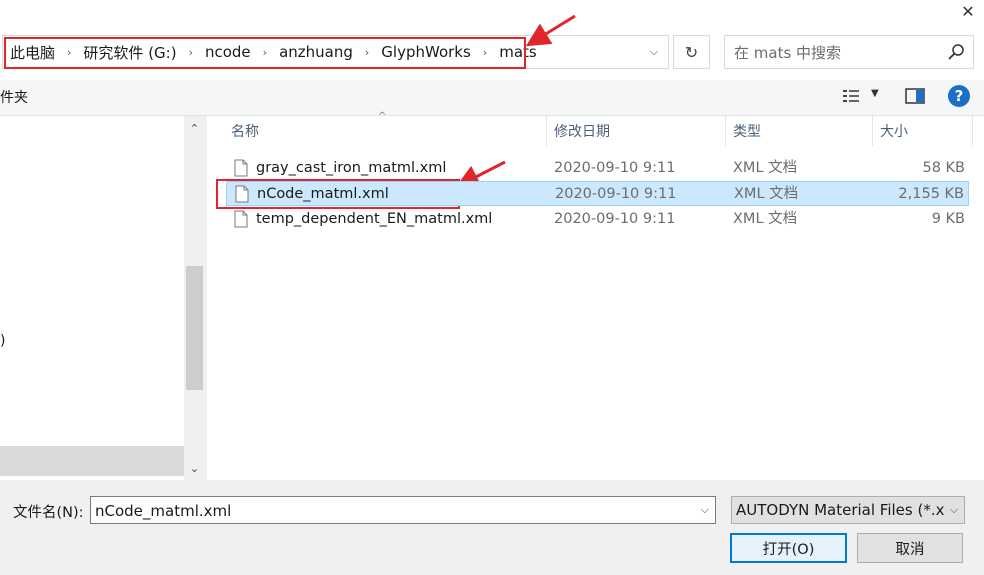 The height and width of the screenshot is (575, 984). What do you see at coordinates (391, 131) in the screenshot?
I see `column-header-name: 名称` at bounding box center [391, 131].